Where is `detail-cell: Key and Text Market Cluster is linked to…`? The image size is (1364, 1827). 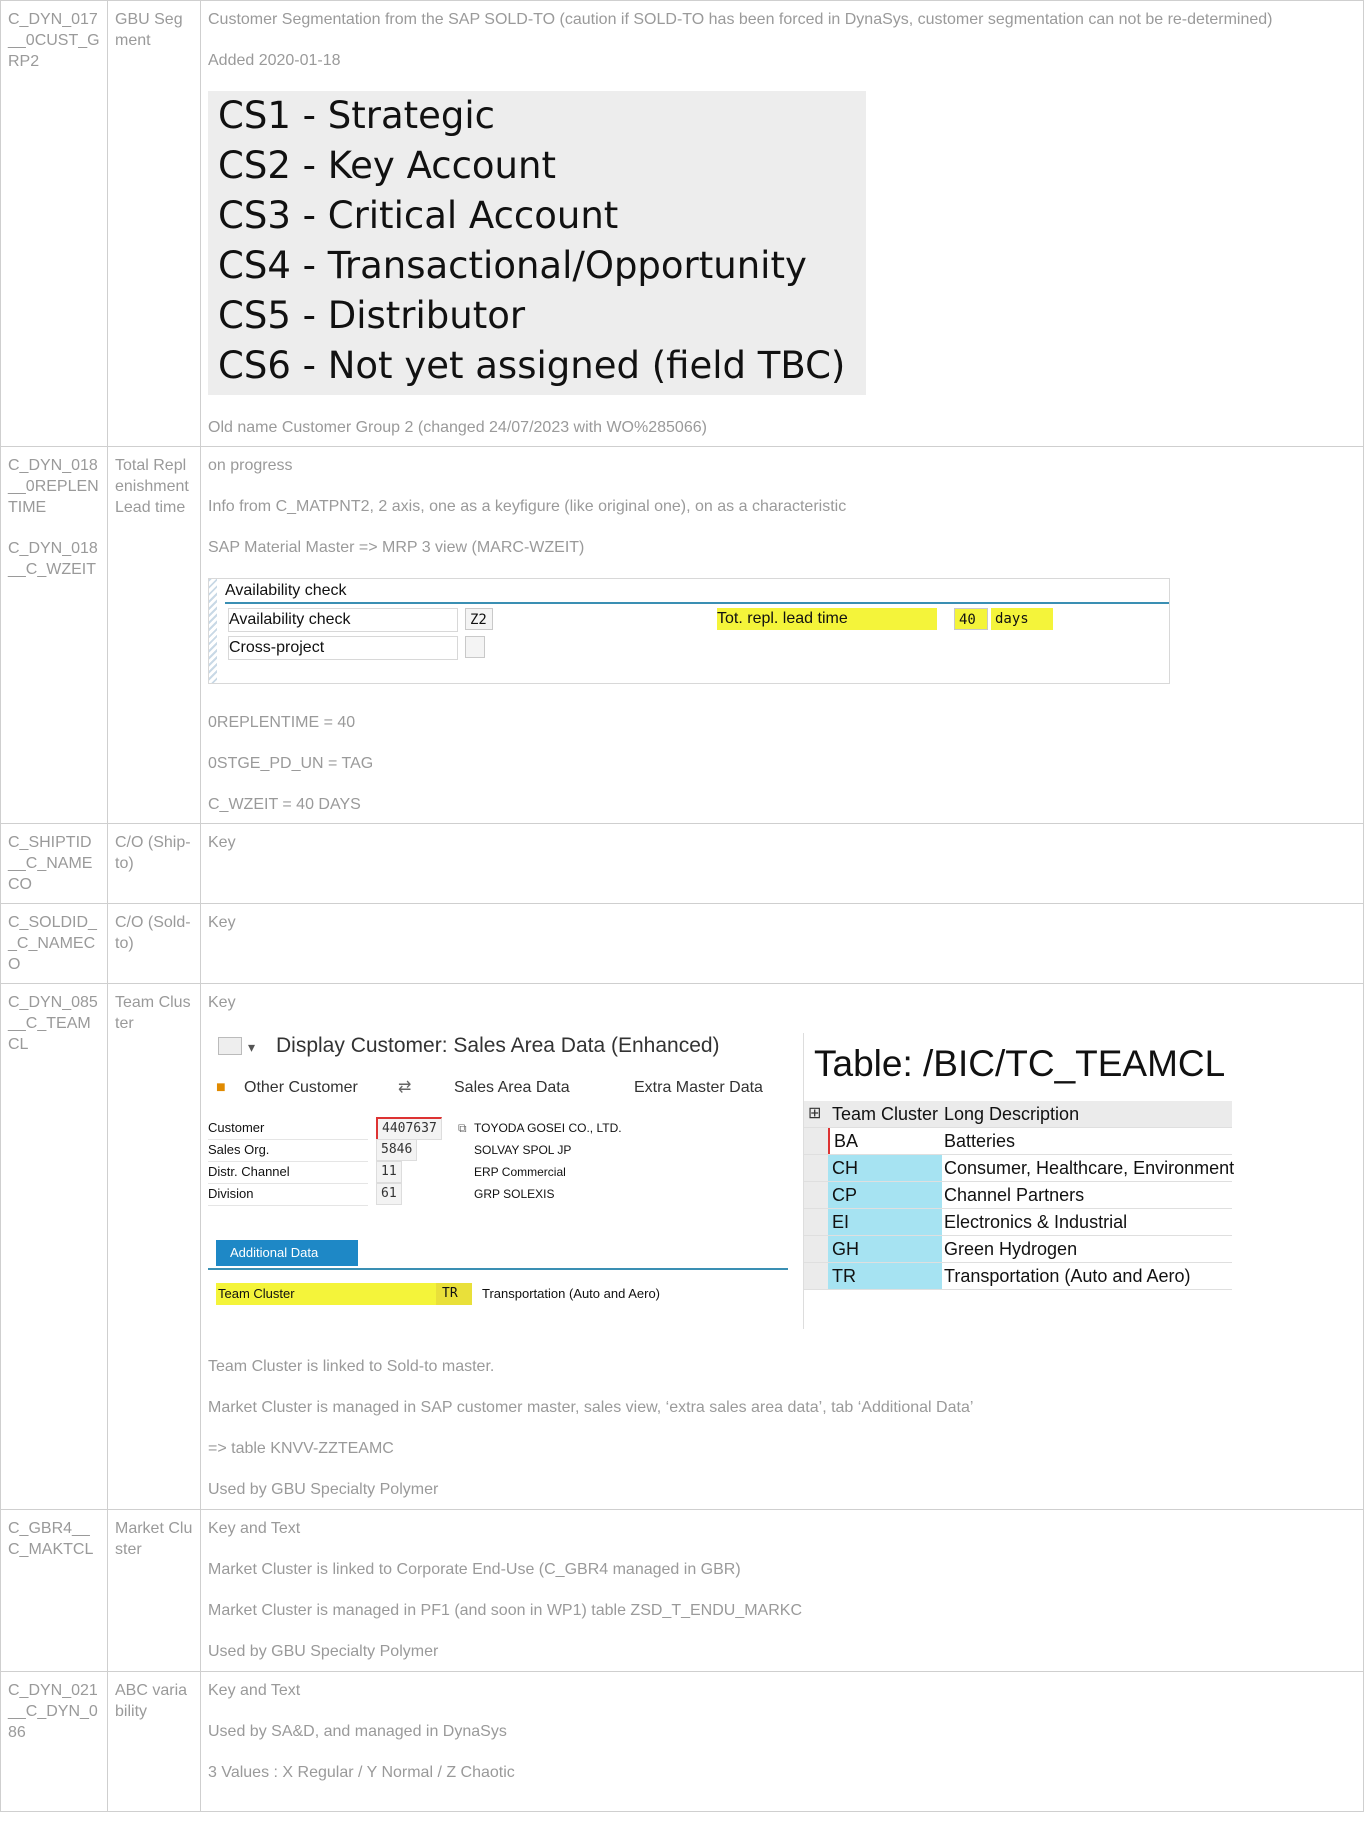 detail-cell: Key and Text Market Cluster is linked to… is located at coordinates (782, 1590).